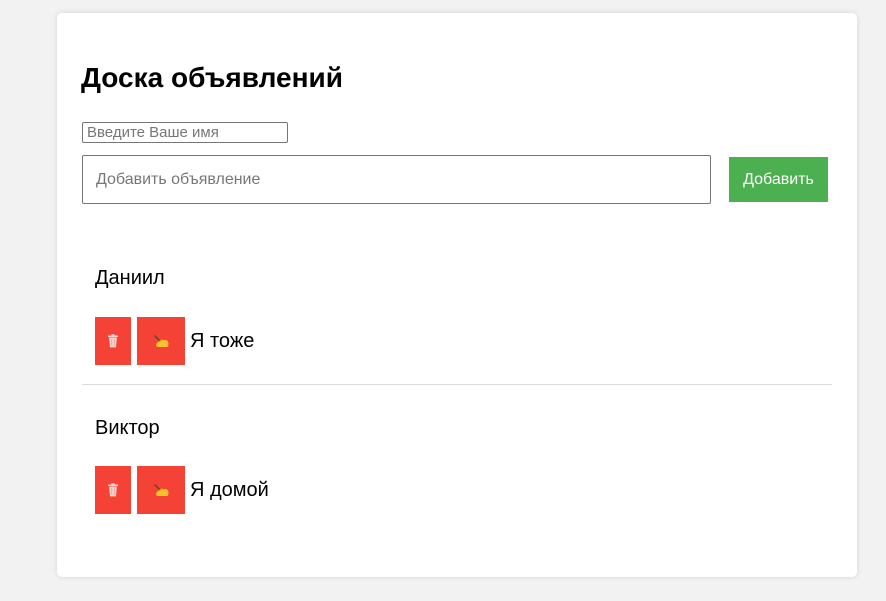  I want to click on name-input, so click(185, 132).